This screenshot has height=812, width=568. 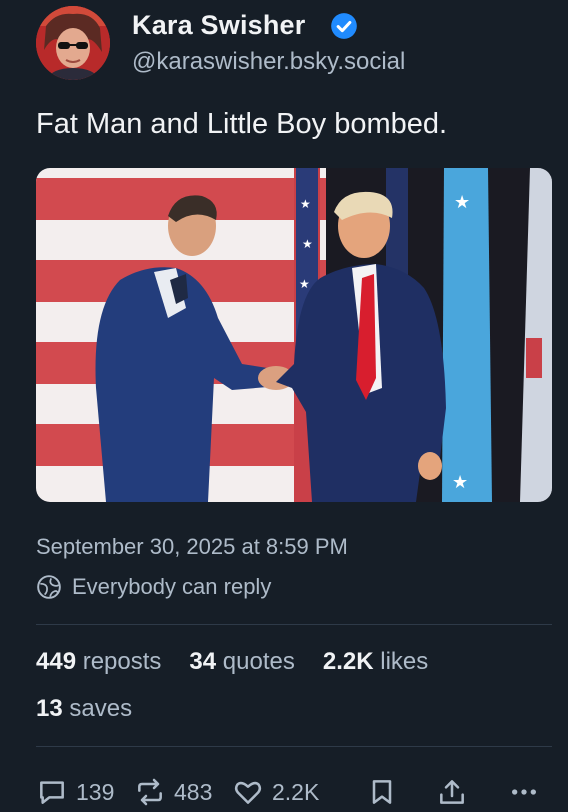 I want to click on reposts-stat: 449 reposts, so click(x=98, y=662).